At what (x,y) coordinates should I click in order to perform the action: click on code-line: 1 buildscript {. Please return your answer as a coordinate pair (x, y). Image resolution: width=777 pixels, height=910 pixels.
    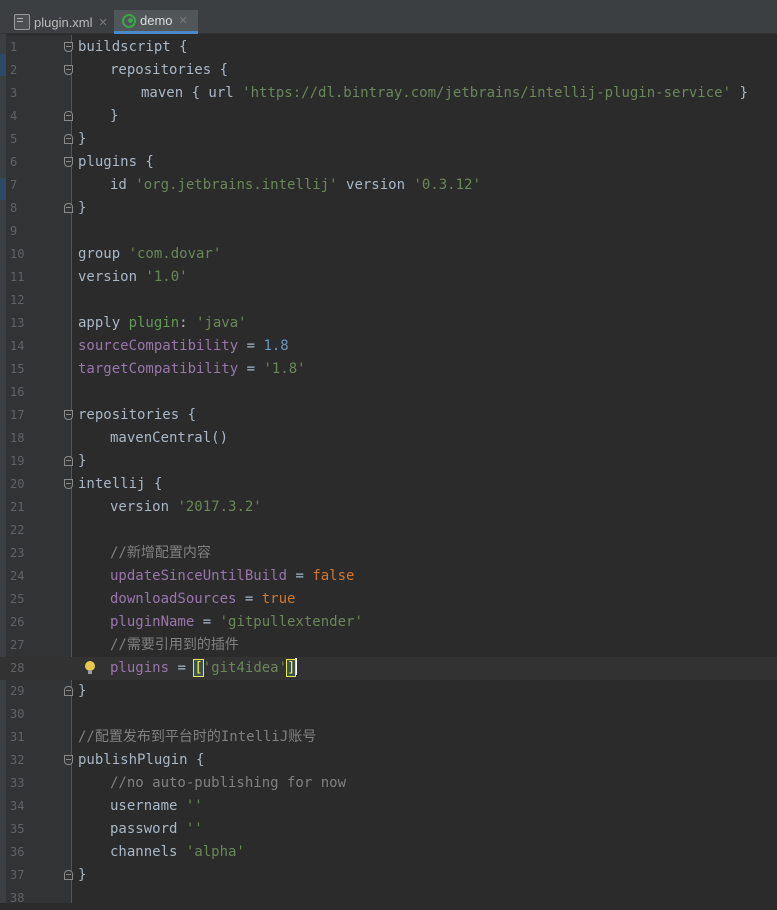
    Looking at the image, I should click on (388, 47).